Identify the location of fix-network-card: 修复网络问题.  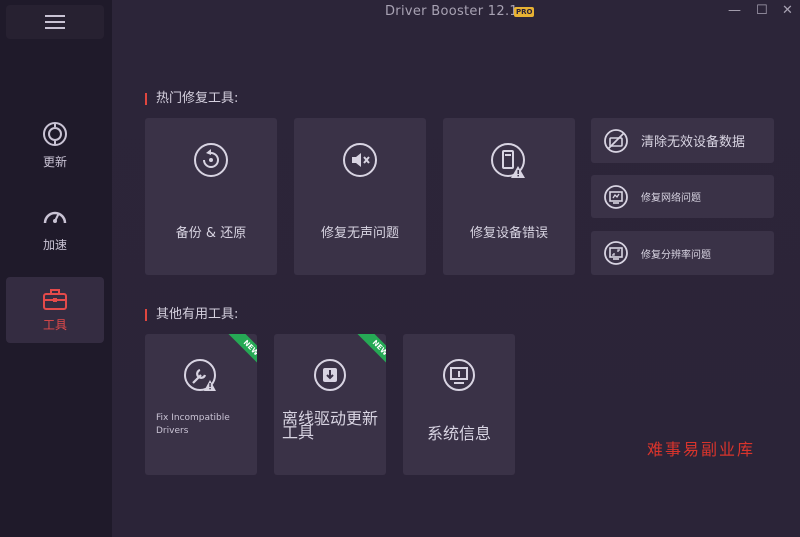
(682, 196).